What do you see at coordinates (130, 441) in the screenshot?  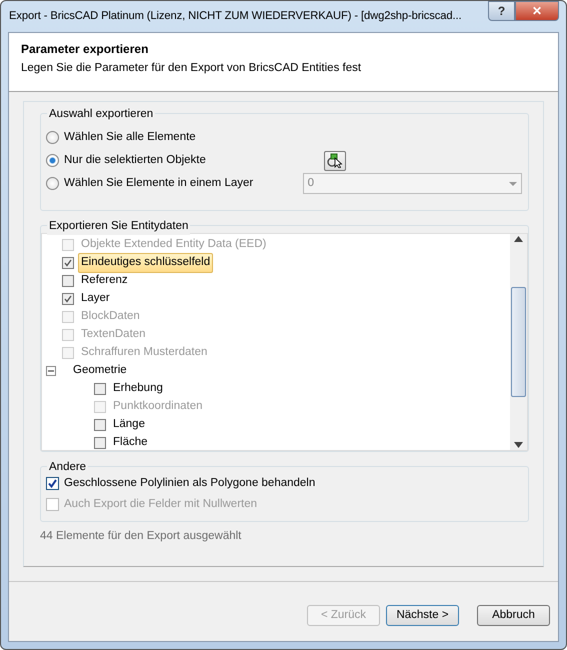 I see `checkbox-label: Fläche` at bounding box center [130, 441].